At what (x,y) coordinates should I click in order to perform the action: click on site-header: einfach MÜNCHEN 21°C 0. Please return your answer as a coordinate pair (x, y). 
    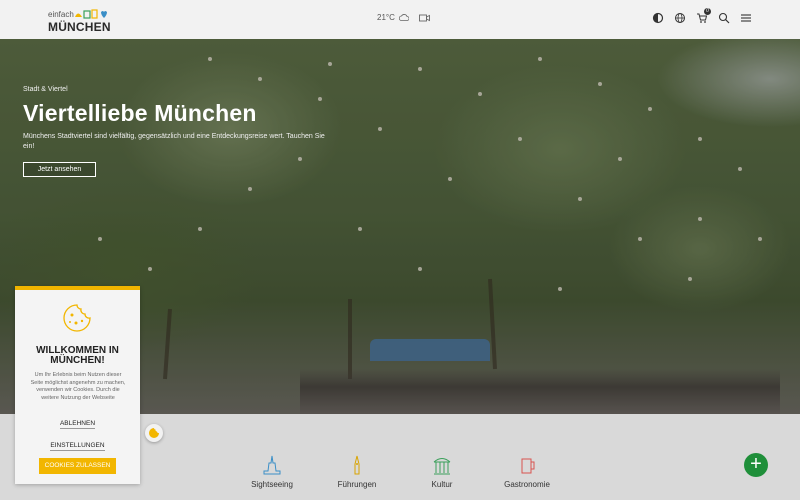
    Looking at the image, I should click on (400, 19).